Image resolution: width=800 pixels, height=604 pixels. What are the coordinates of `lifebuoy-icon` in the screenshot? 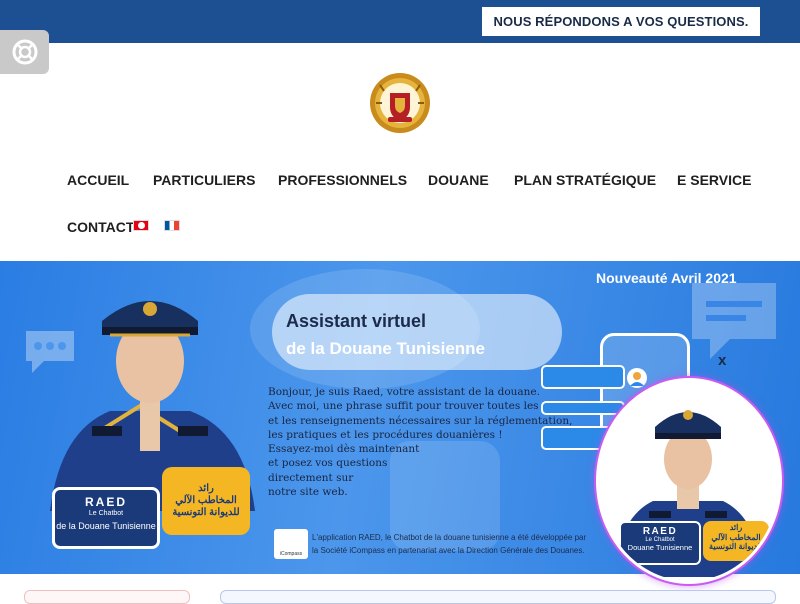 It's located at (24, 52).